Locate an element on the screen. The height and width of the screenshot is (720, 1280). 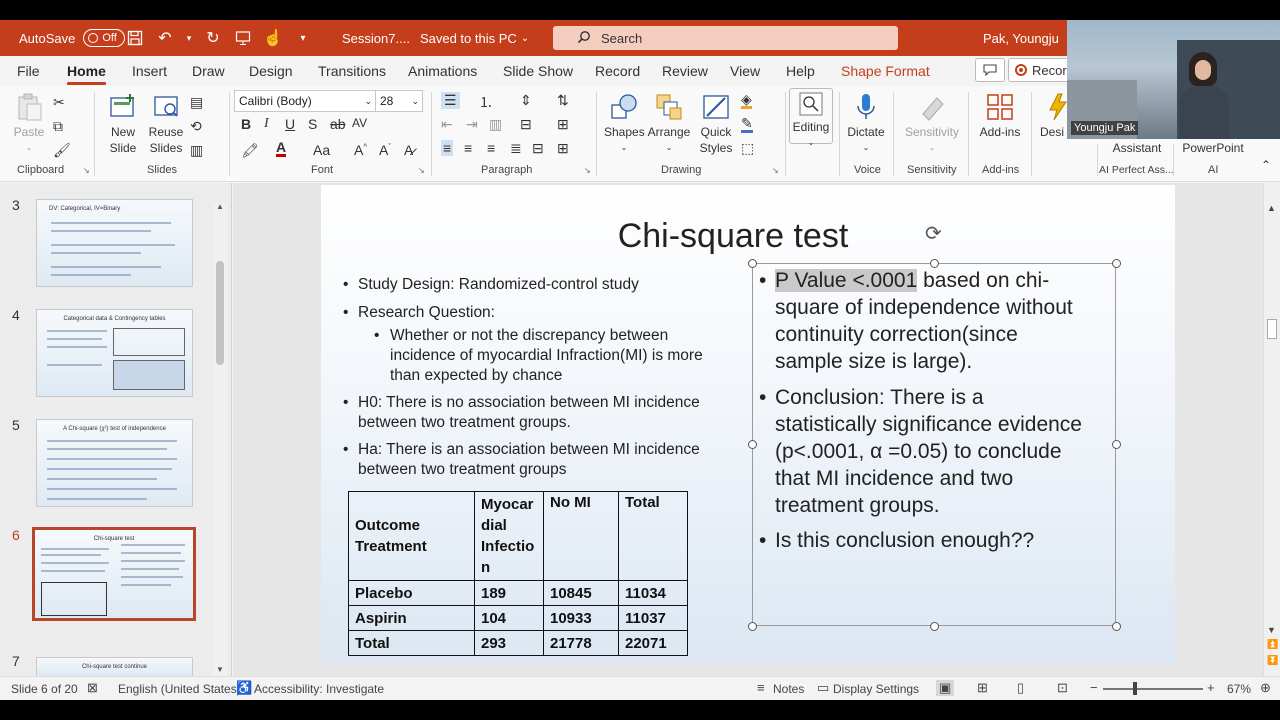
previous-slide-icon: ⏫ is located at coordinates (1272, 644).